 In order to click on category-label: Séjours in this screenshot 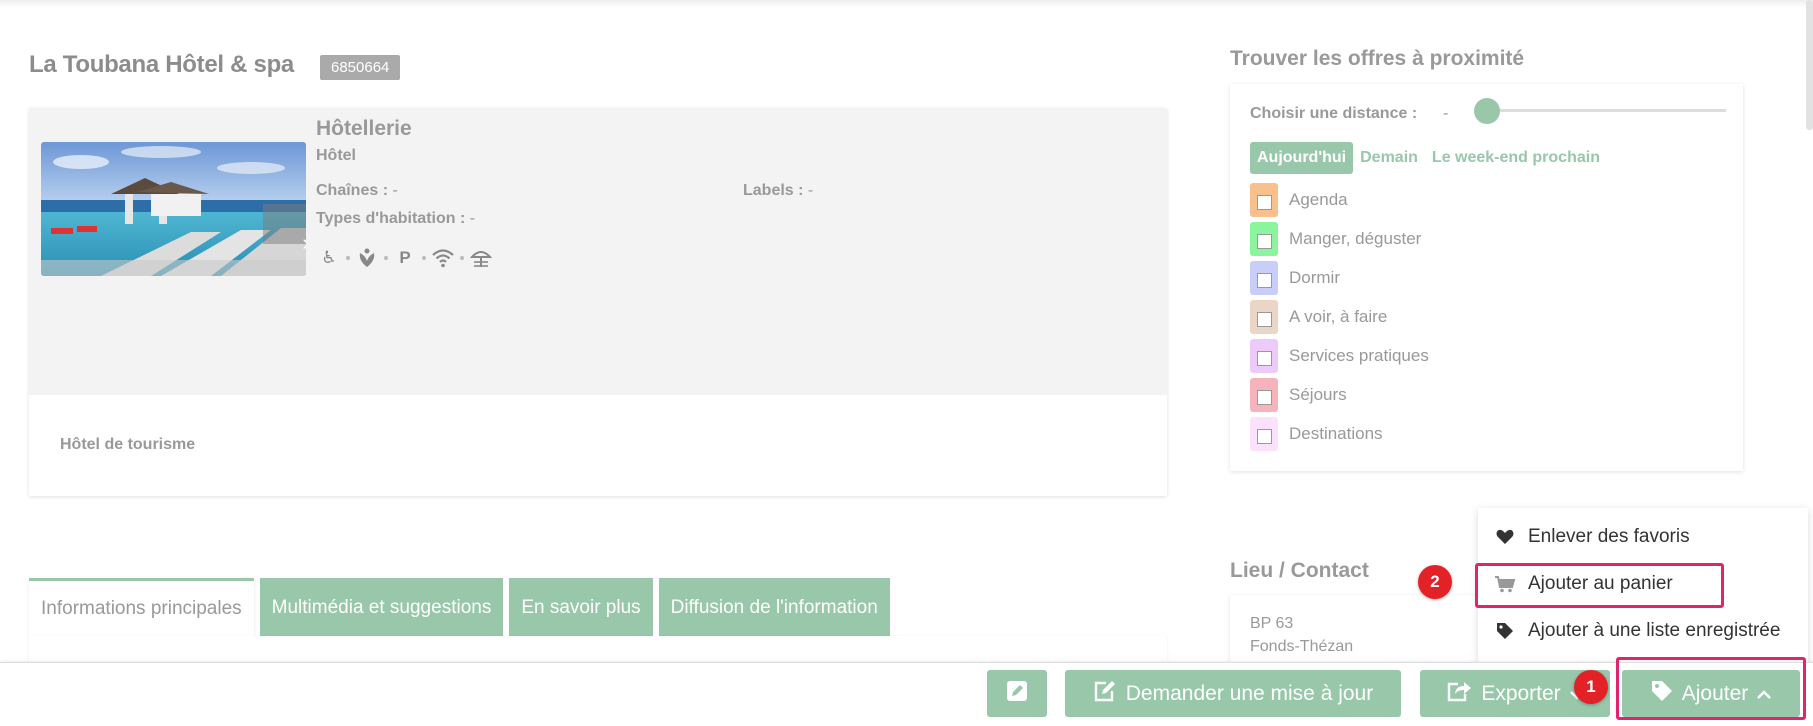, I will do `click(1318, 394)`.